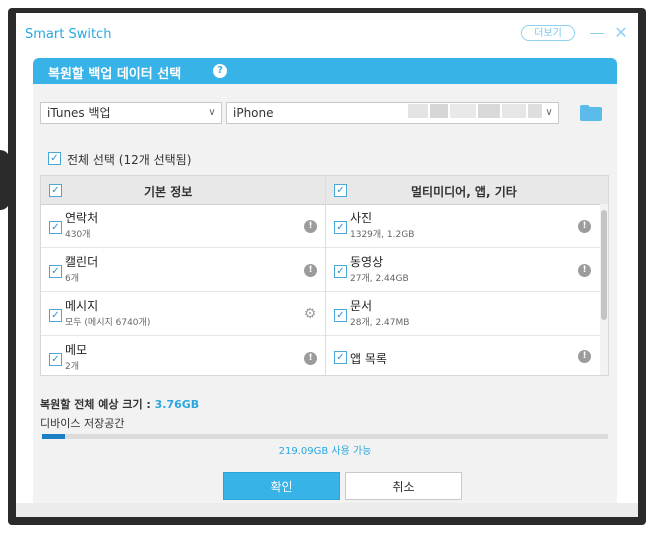  I want to click on list-item: ✓ 메모 2개 !, so click(183, 358).